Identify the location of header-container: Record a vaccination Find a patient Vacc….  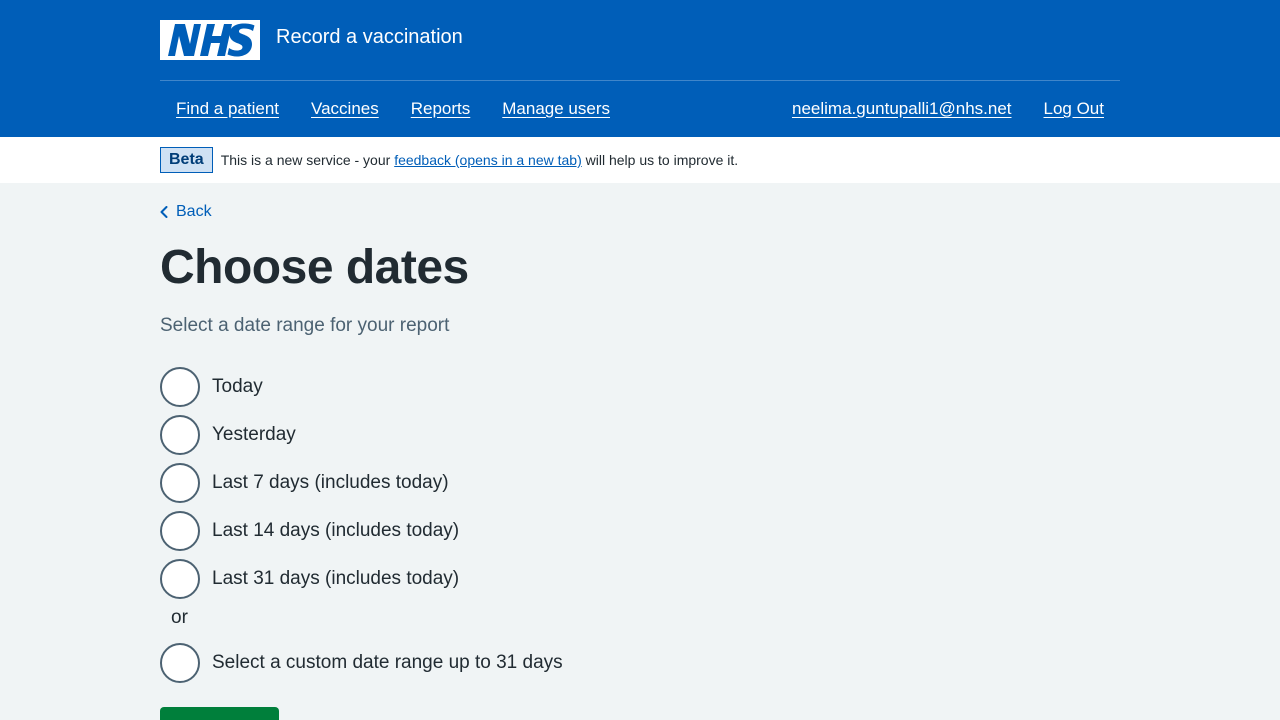
(640, 68).